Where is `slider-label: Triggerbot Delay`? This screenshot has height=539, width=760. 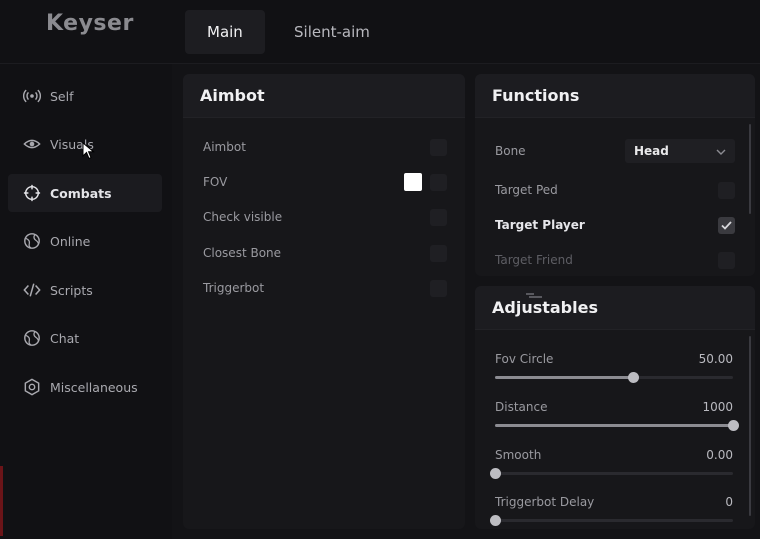 slider-label: Triggerbot Delay is located at coordinates (545, 502).